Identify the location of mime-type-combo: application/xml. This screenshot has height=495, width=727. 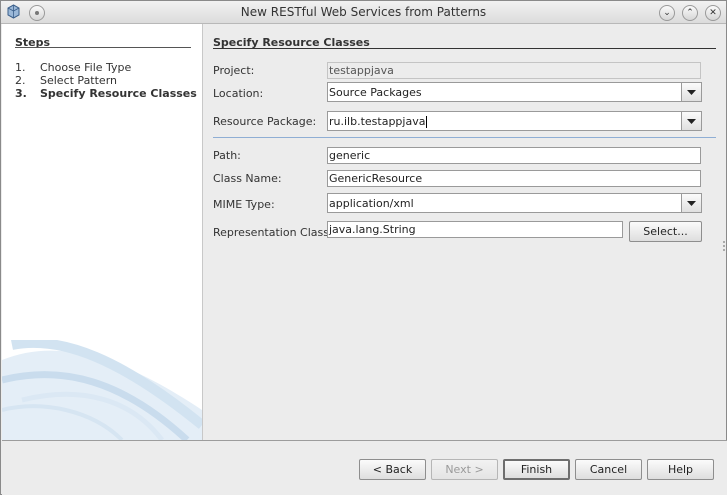
(514, 203).